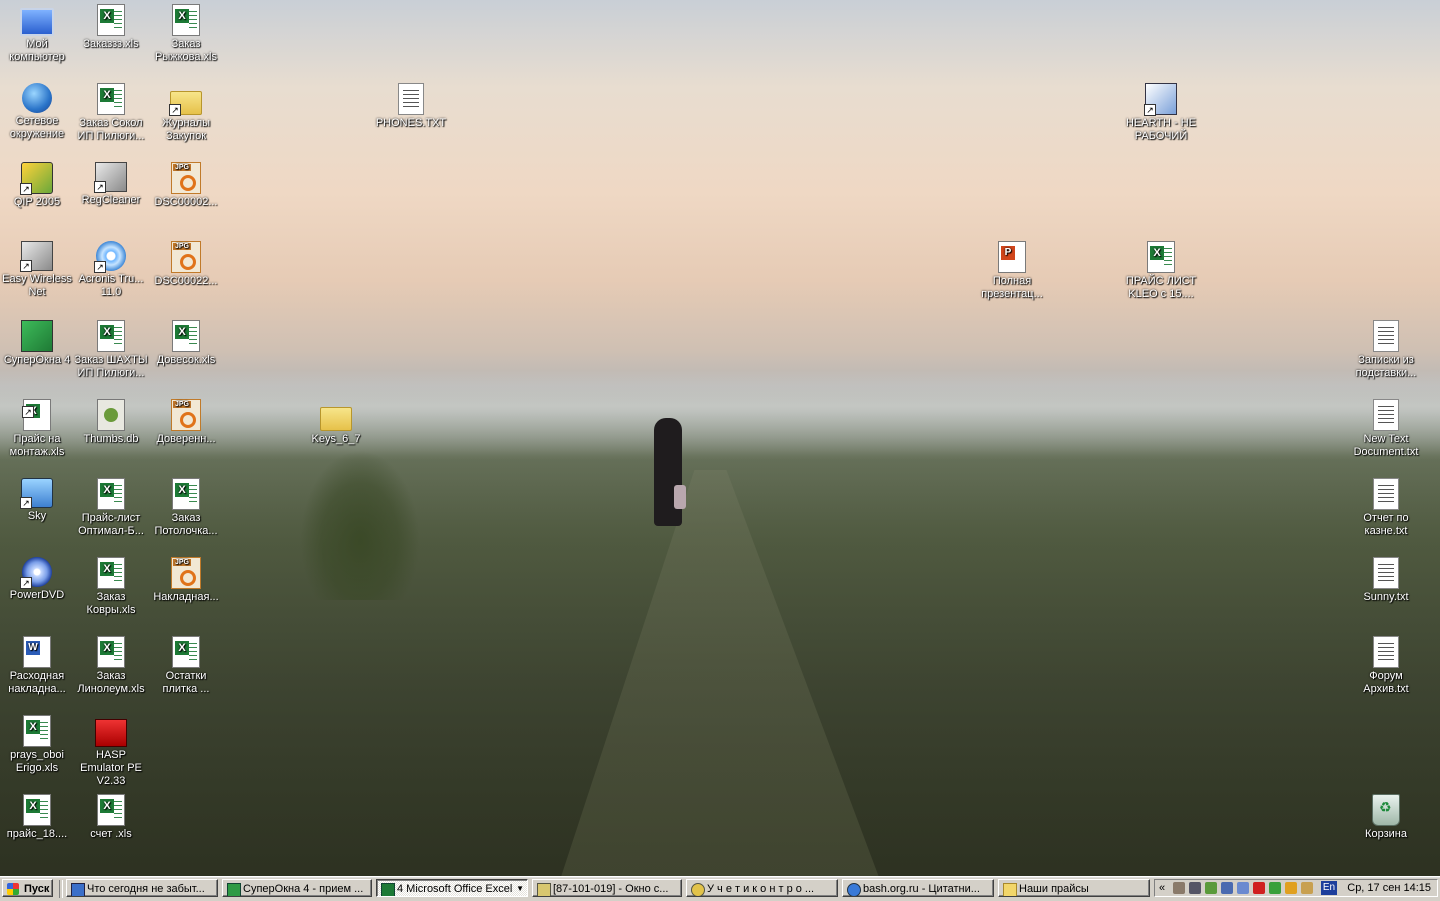 This screenshot has width=1440, height=901. What do you see at coordinates (37, 127) in the screenshot?
I see `desktop-icon-label: Сетевое окружение` at bounding box center [37, 127].